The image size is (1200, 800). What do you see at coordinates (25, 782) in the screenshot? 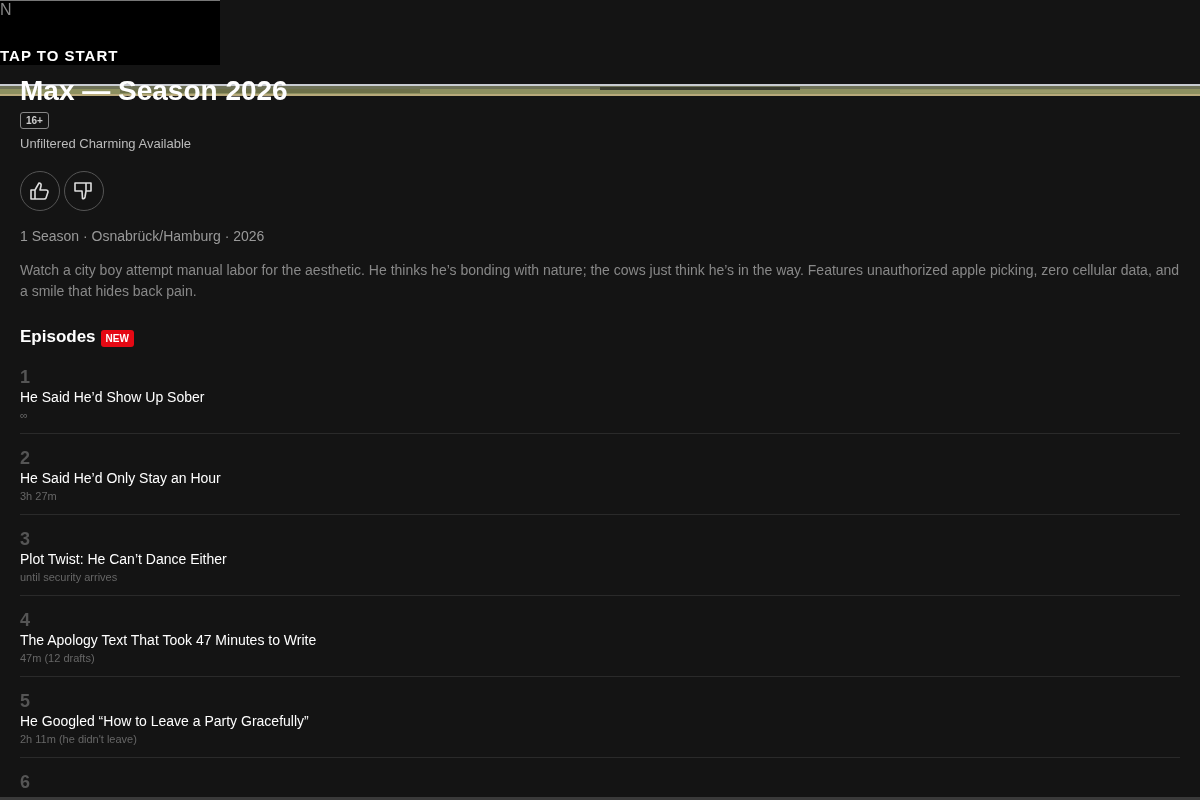
I see `episode-number: 6` at bounding box center [25, 782].